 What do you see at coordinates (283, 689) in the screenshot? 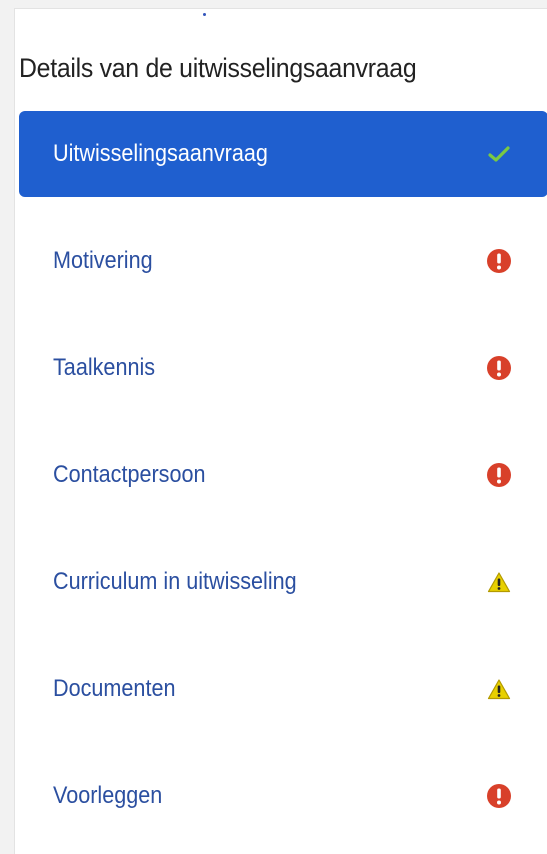
I see `nav-item-documenten: Documenten` at bounding box center [283, 689].